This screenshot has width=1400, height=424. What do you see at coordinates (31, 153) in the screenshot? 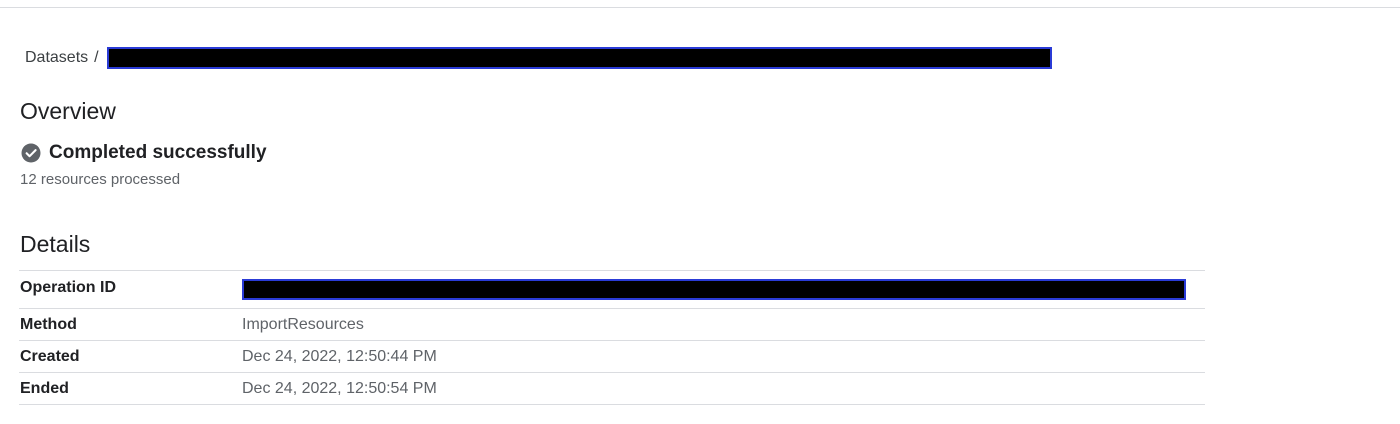
I see `check-circle-icon` at bounding box center [31, 153].